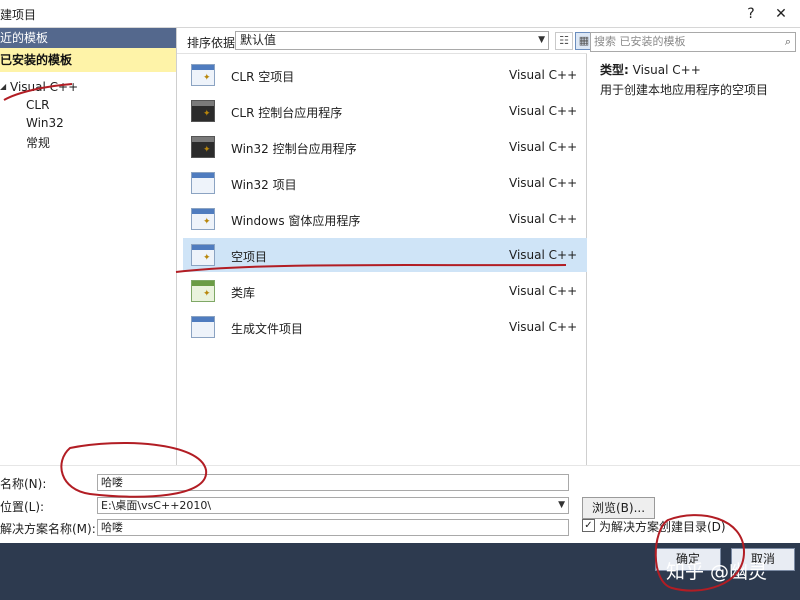 This screenshot has height=600, width=800. Describe the element at coordinates (684, 90) in the screenshot. I see `template-description: 用于创建本地应用程序的空项目` at that location.